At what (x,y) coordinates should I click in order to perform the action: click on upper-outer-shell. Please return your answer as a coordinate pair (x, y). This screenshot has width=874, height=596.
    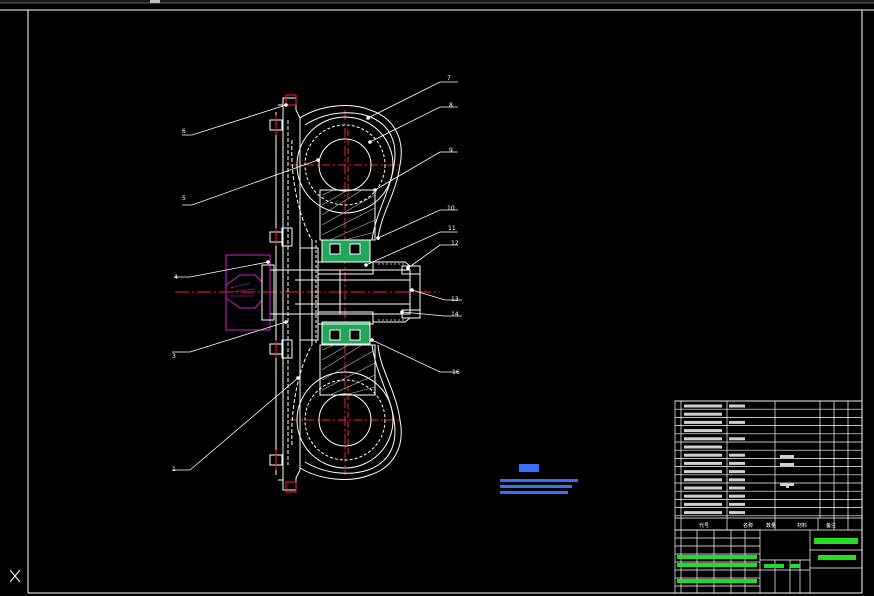
    Looking at the image, I should click on (350, 173).